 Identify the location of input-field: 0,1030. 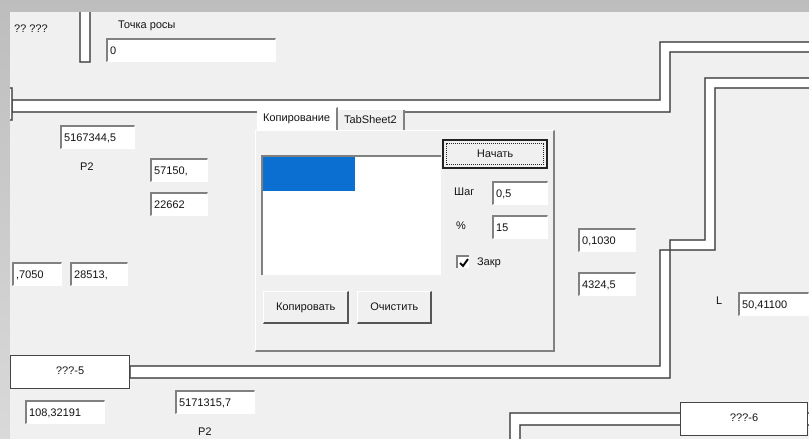
(607, 240).